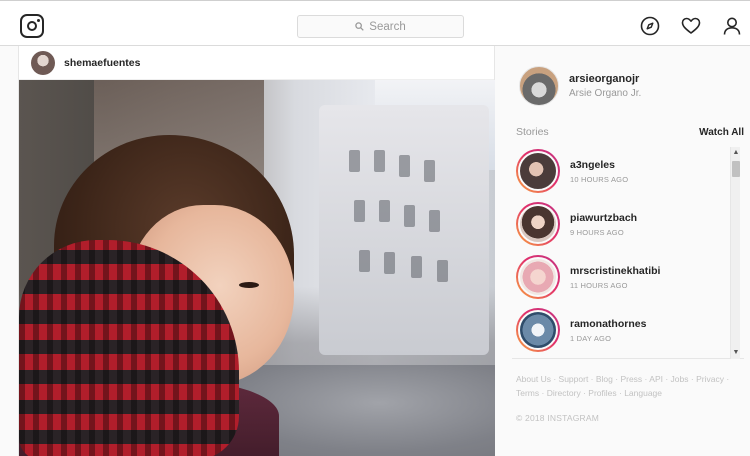 The width and height of the screenshot is (750, 456). Describe the element at coordinates (736, 169) in the screenshot. I see `scroll-thumb` at that location.